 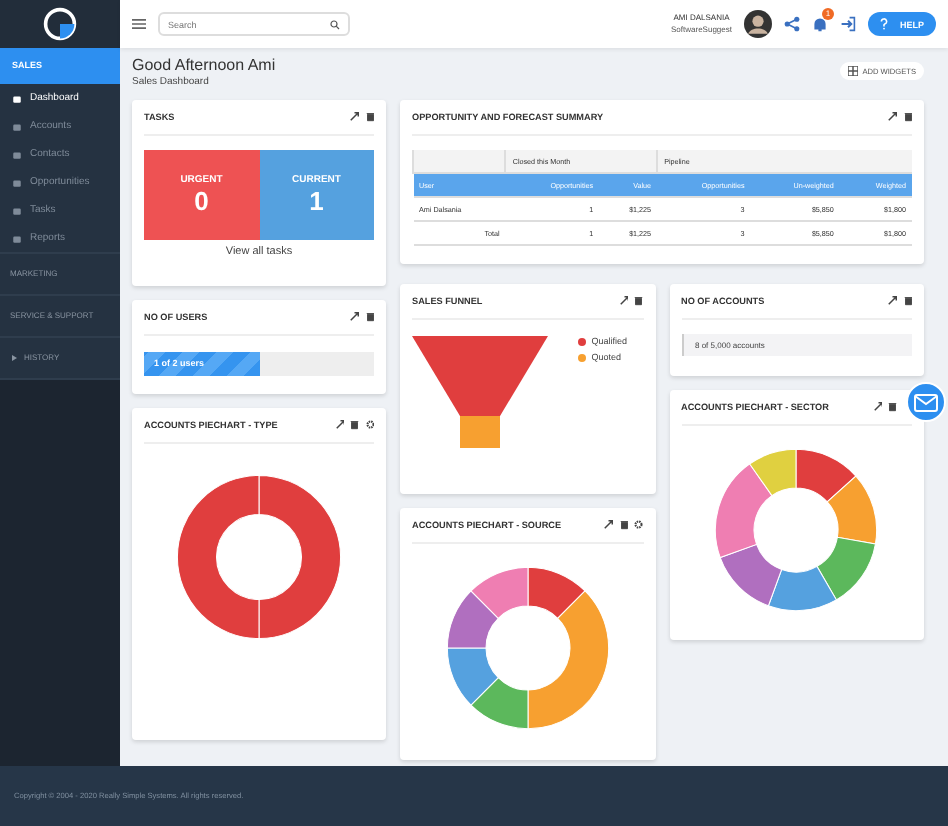 I want to click on help-icon, so click(x=883, y=24).